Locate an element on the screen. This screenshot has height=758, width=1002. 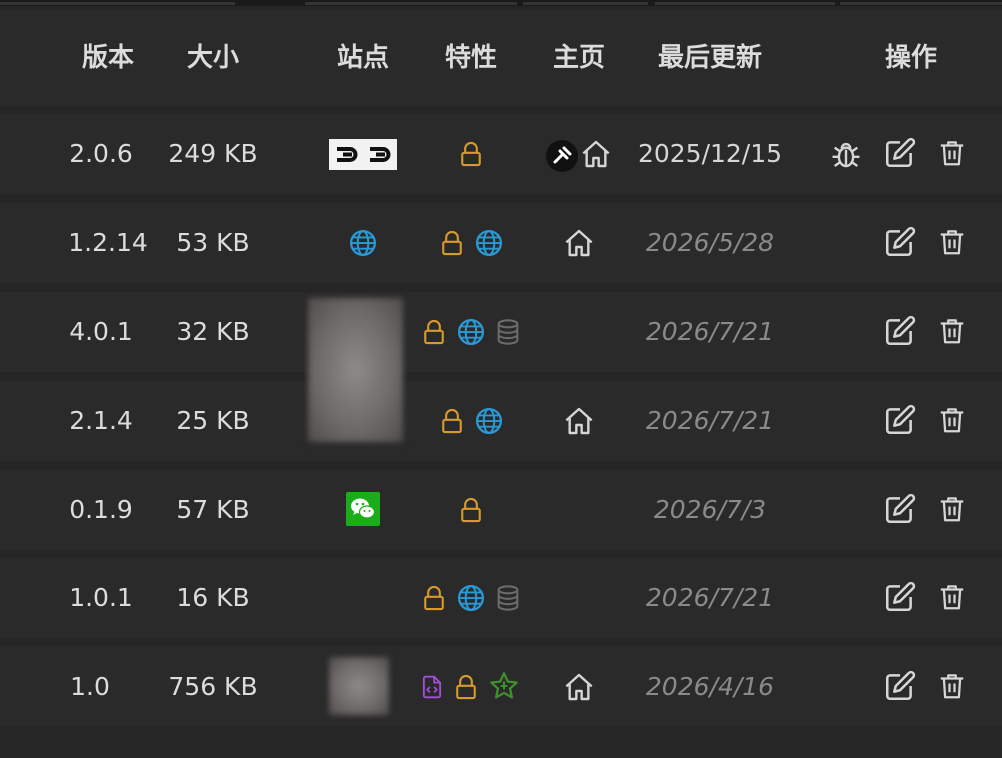
table-row: 1.0.1 16 KB 2026/7/21 is located at coordinates (501, 598).